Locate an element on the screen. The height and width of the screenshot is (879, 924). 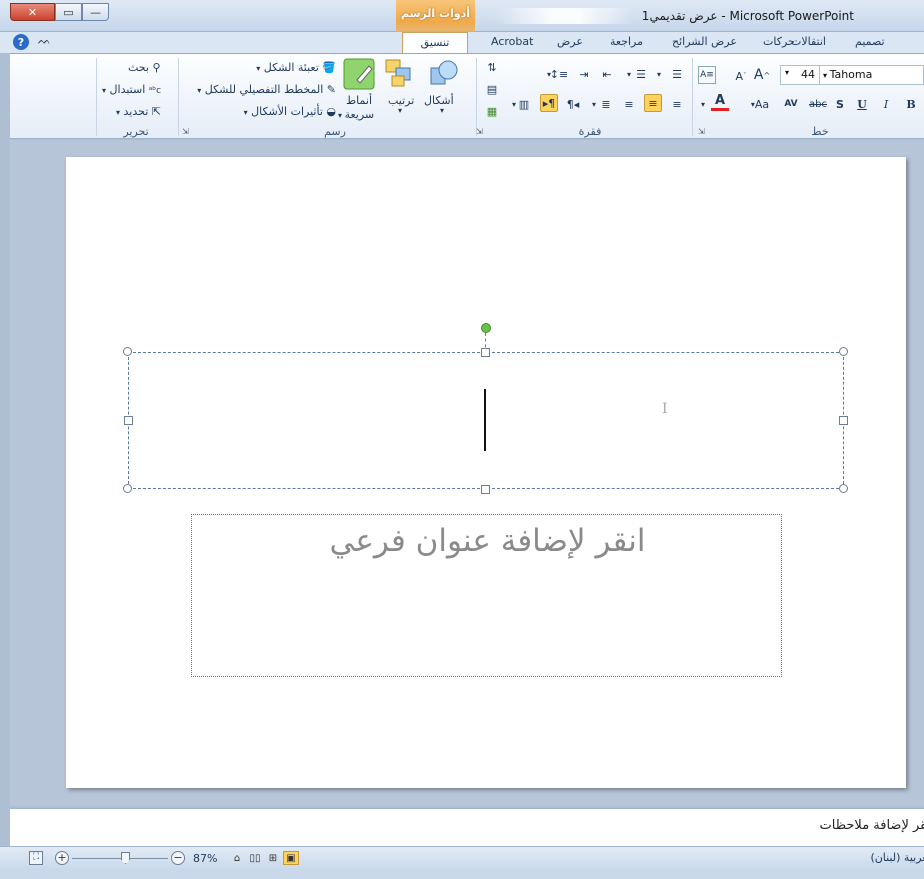
select-button: ▾ تحديد ⇱ is located at coordinates (138, 111).